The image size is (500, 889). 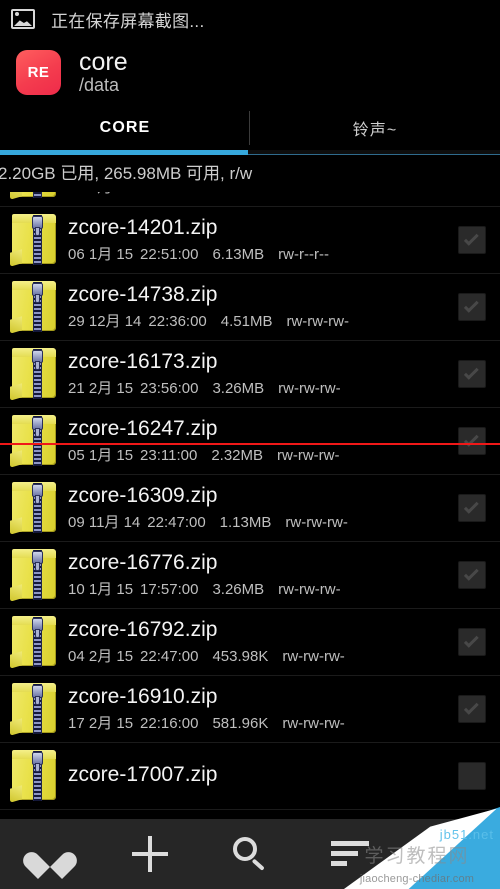 What do you see at coordinates (238, 194) in the screenshot?
I see `file-size: 4.20MB` at bounding box center [238, 194].